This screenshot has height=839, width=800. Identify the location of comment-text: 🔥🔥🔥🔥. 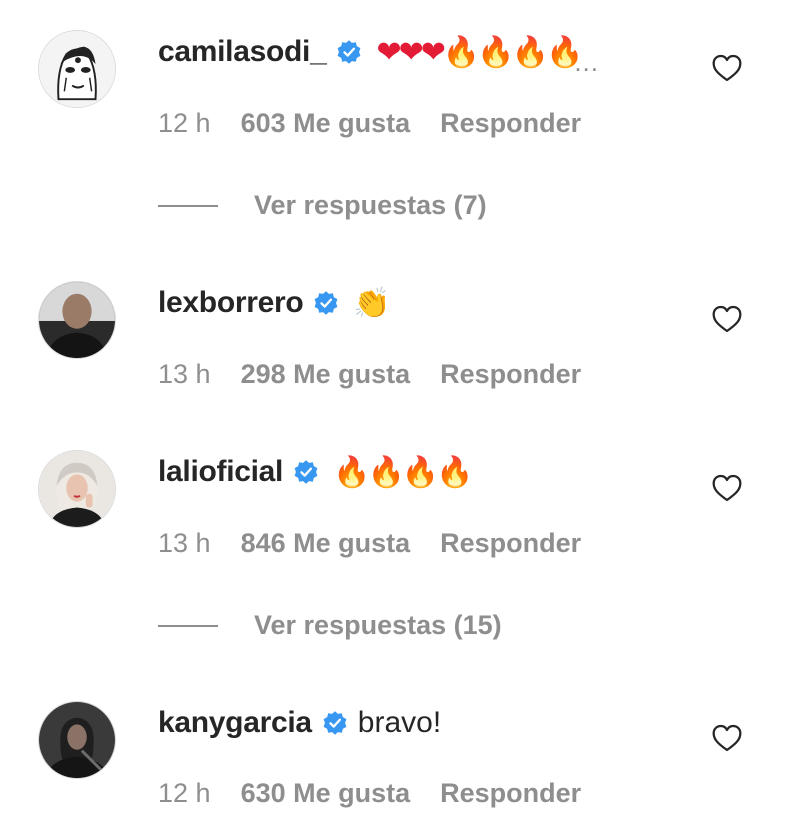
(403, 472).